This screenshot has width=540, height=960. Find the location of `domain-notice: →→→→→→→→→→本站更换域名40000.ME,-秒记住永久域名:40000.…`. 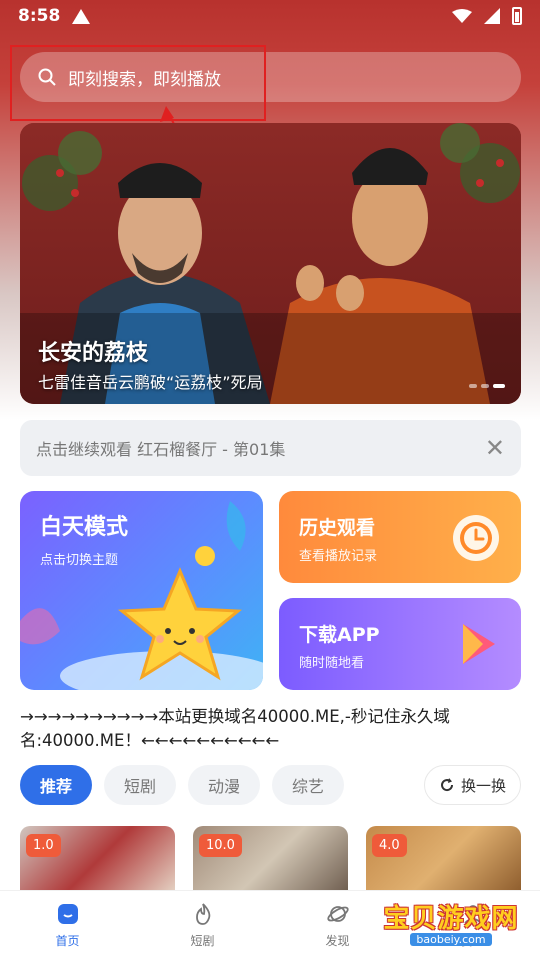

domain-notice: →→→→→→→→→→本站更换域名40000.ME,-秒记住永久域名:40000.… is located at coordinates (235, 728).